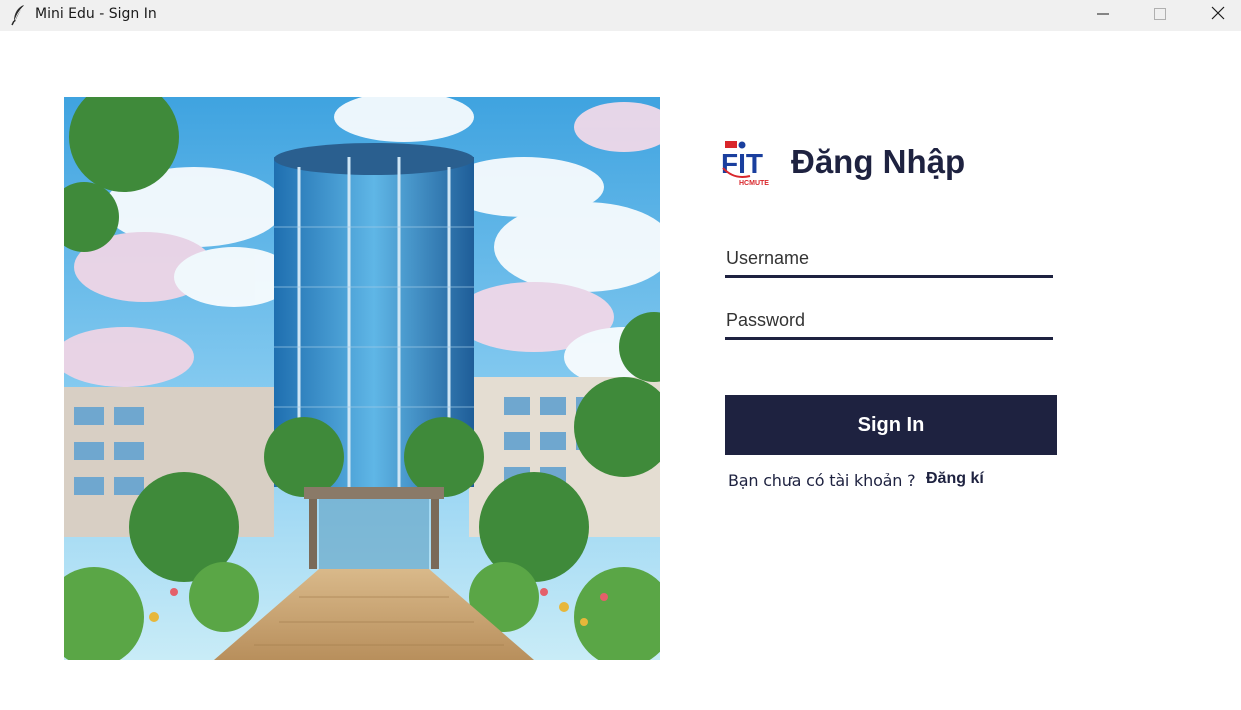  I want to click on maximize-icon, so click(1160, 16).